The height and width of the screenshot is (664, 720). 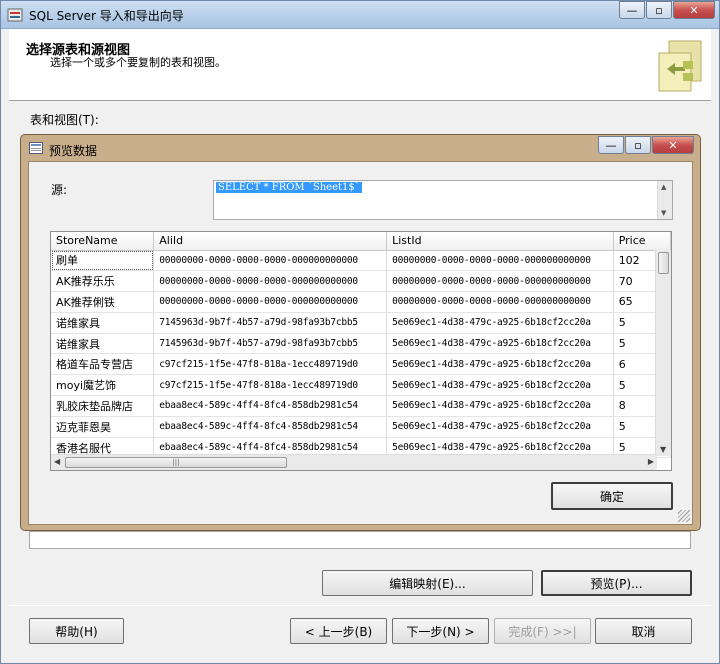 I want to click on page-header: 选择源表和源视图 选择一个或多个要复制的表和视图。, so click(x=360, y=65).